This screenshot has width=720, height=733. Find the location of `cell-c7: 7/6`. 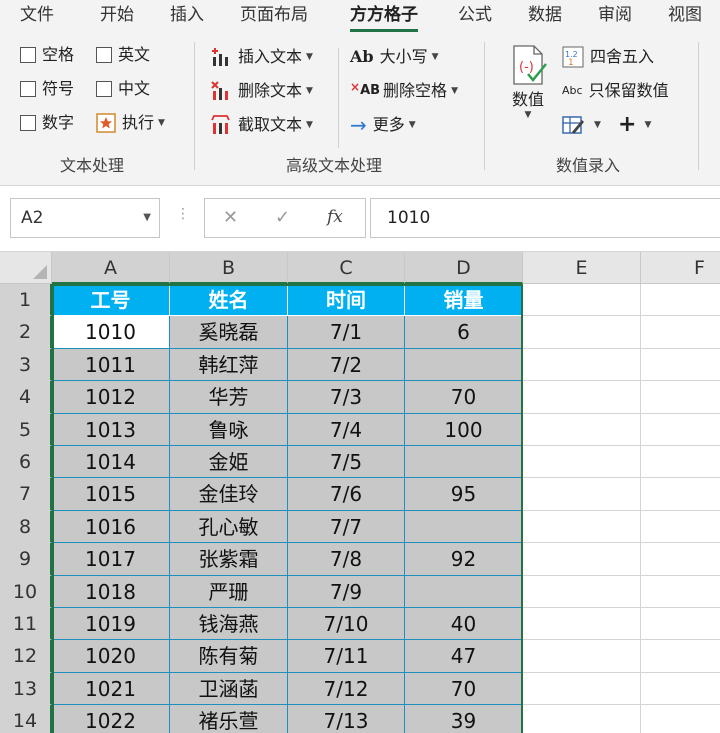

cell-c7: 7/6 is located at coordinates (346, 494).